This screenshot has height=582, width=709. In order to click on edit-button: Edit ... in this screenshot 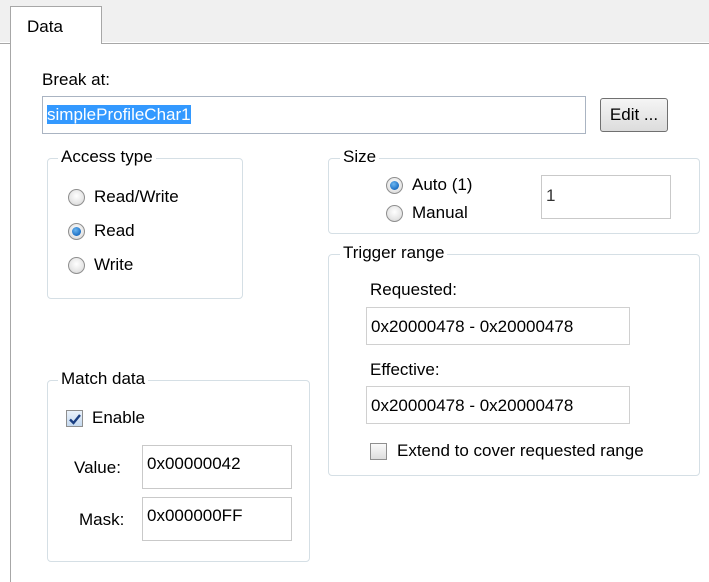, I will do `click(634, 115)`.